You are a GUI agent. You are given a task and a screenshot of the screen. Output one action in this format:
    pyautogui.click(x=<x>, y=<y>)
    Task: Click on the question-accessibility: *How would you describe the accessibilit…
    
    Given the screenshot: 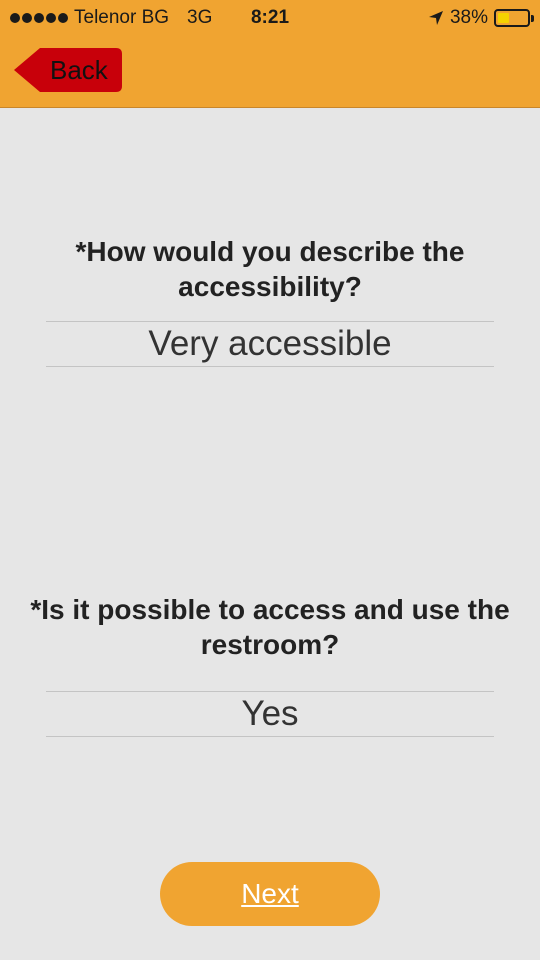 What is the action you would take?
    pyautogui.click(x=270, y=269)
    